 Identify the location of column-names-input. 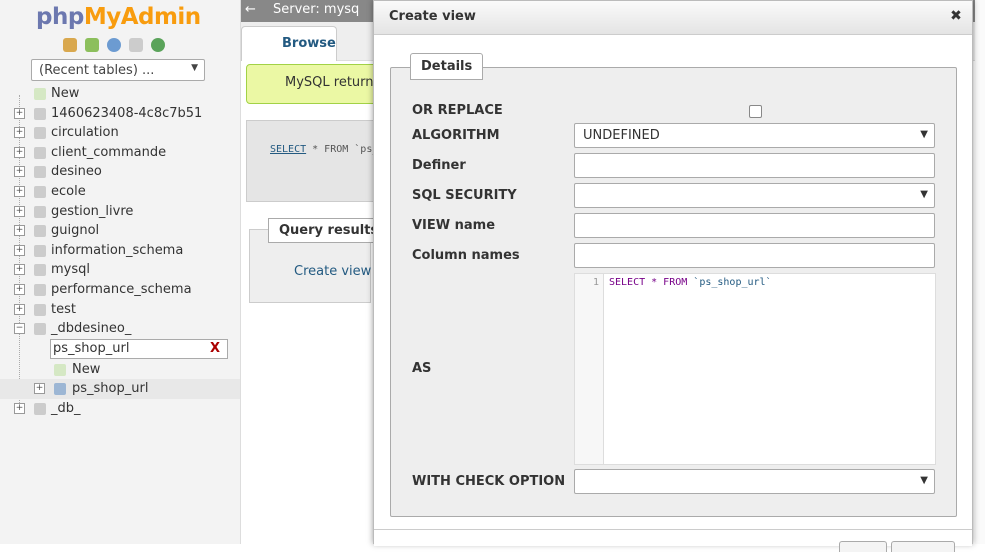
(754, 255).